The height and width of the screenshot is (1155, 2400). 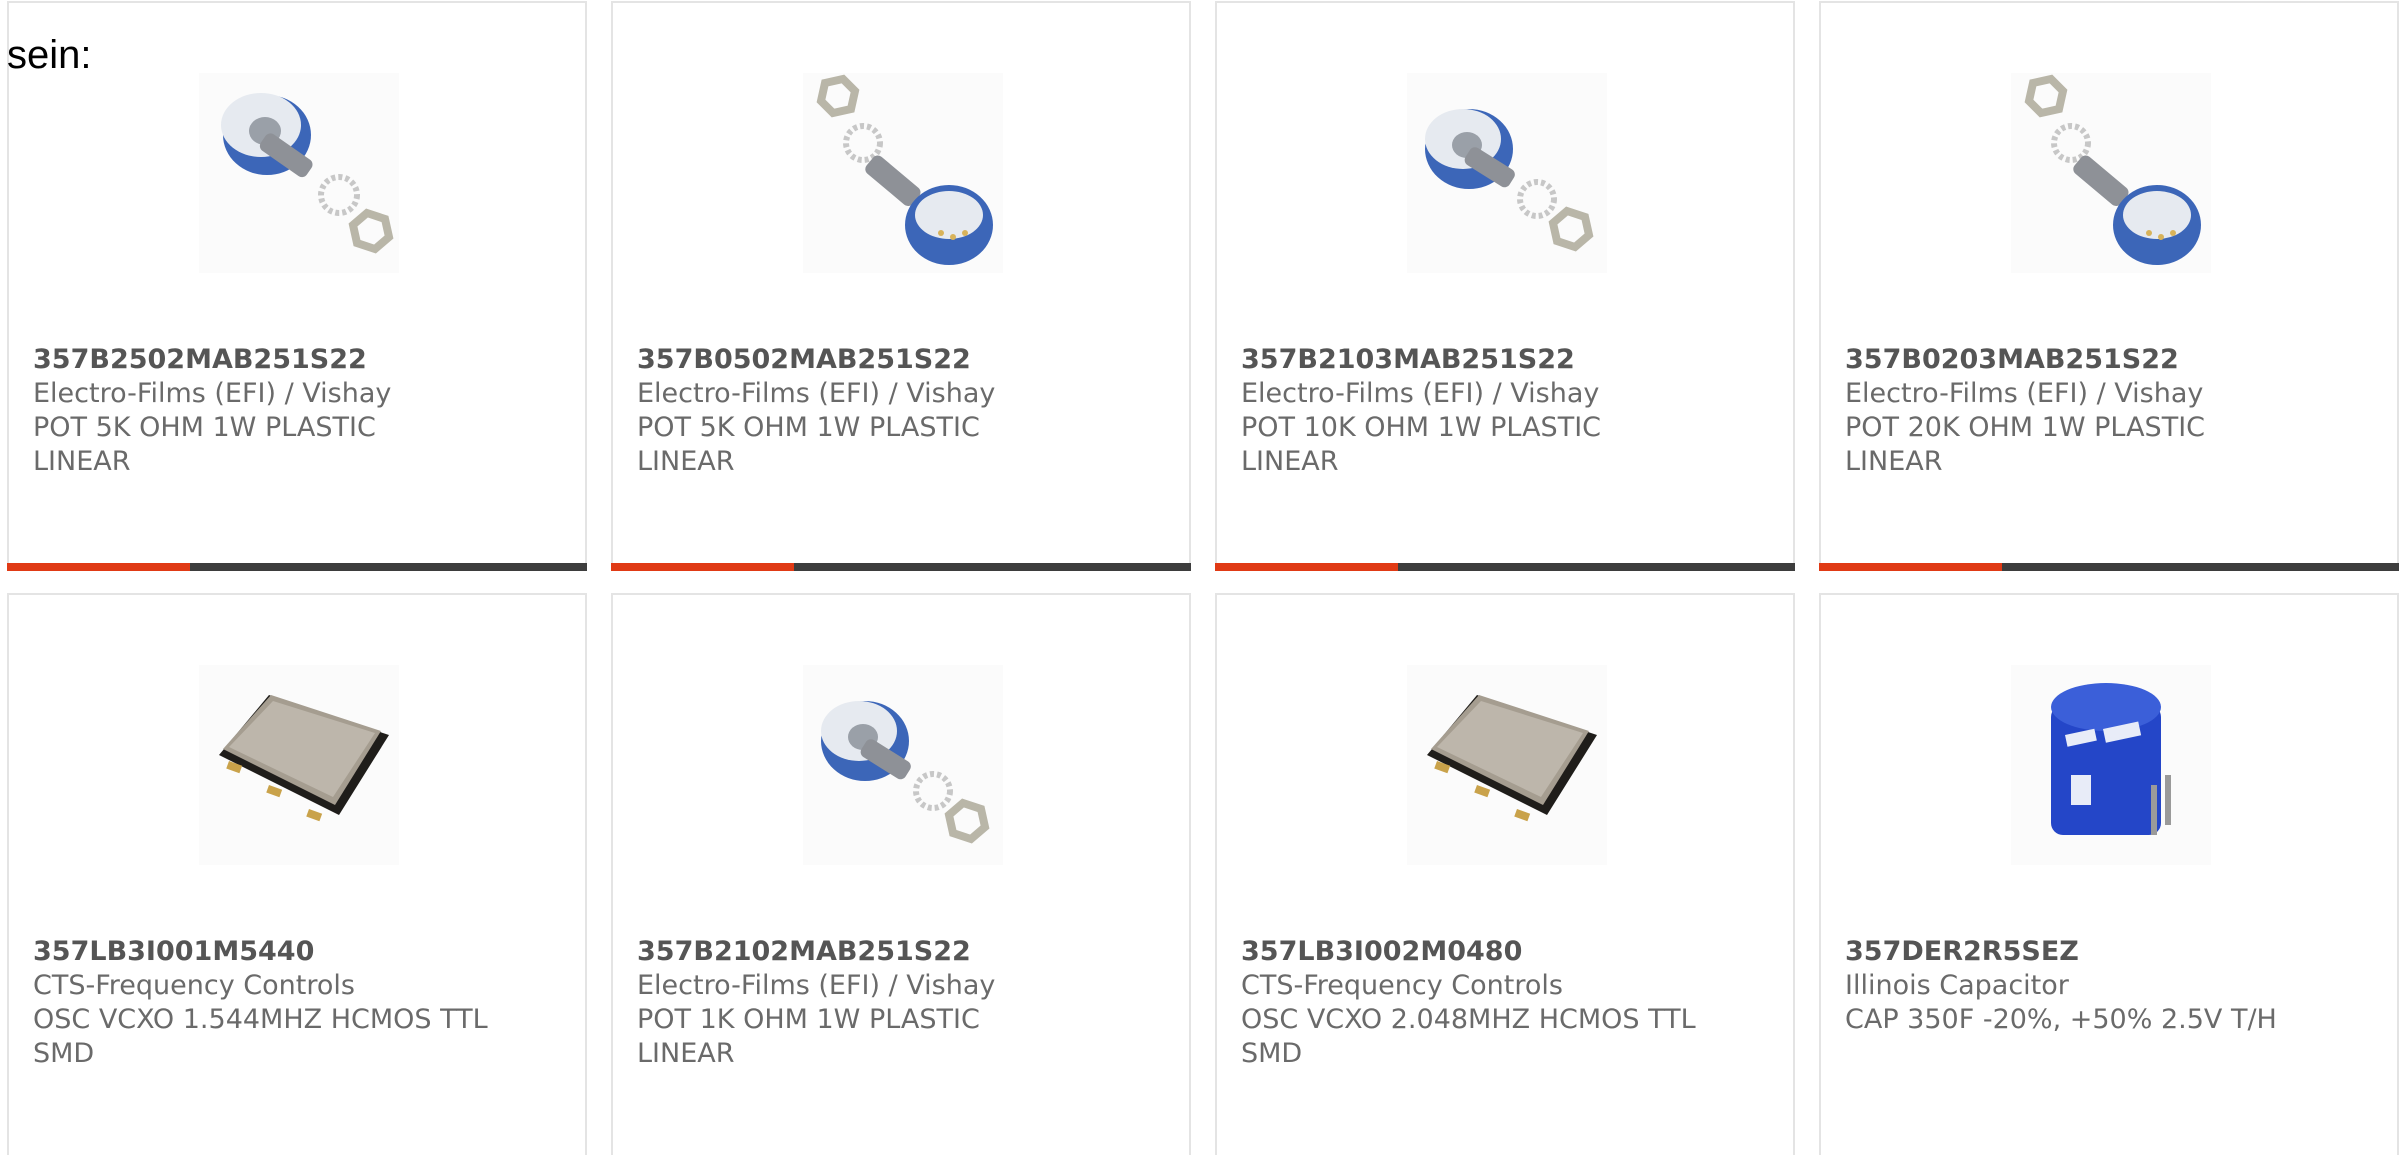 I want to click on part-number-link: 357B0502MAB251S22, so click(x=887, y=360).